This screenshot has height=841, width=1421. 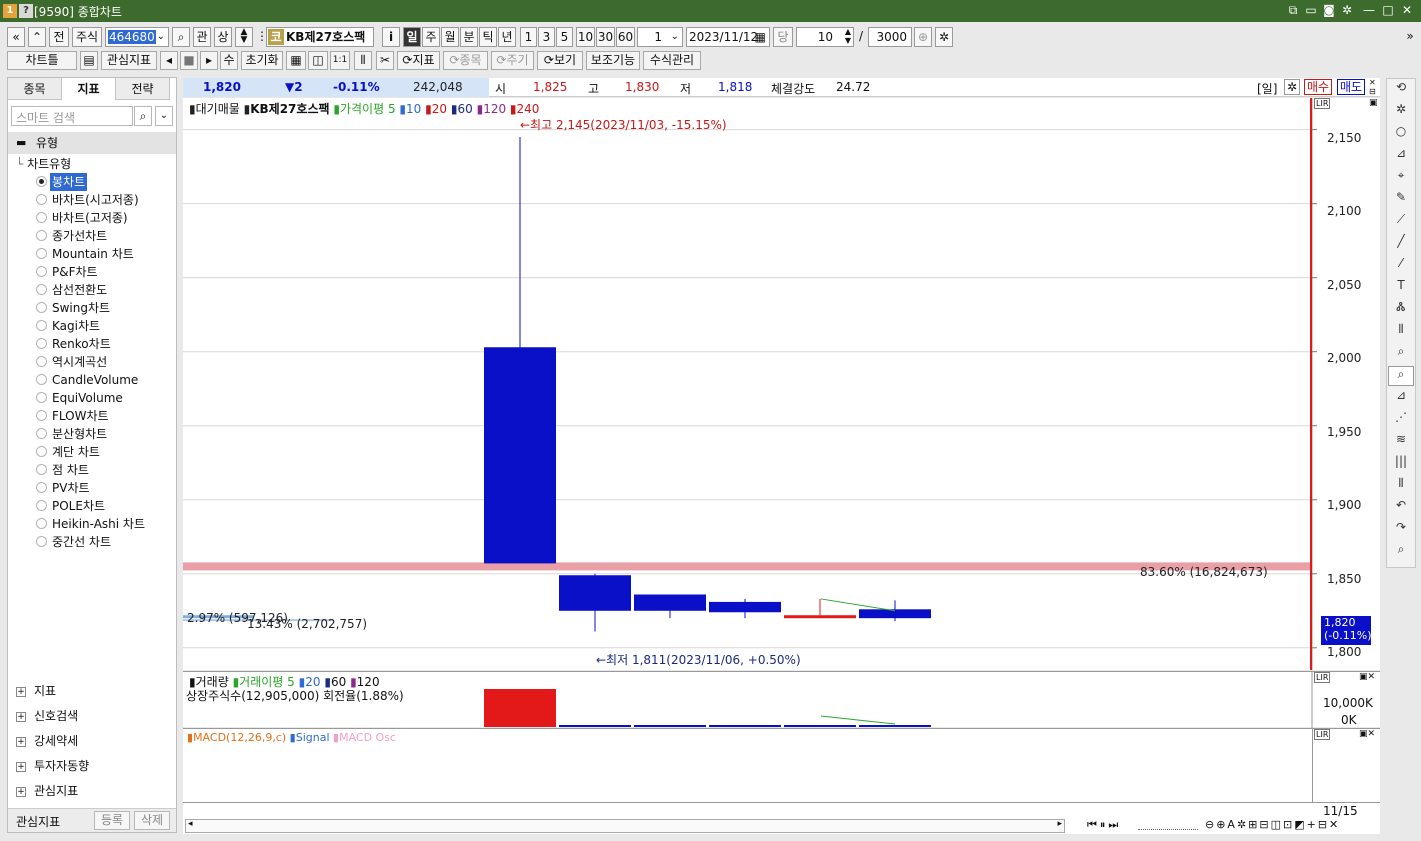 What do you see at coordinates (59, 37) in the screenshot?
I see `prev-button: 전` at bounding box center [59, 37].